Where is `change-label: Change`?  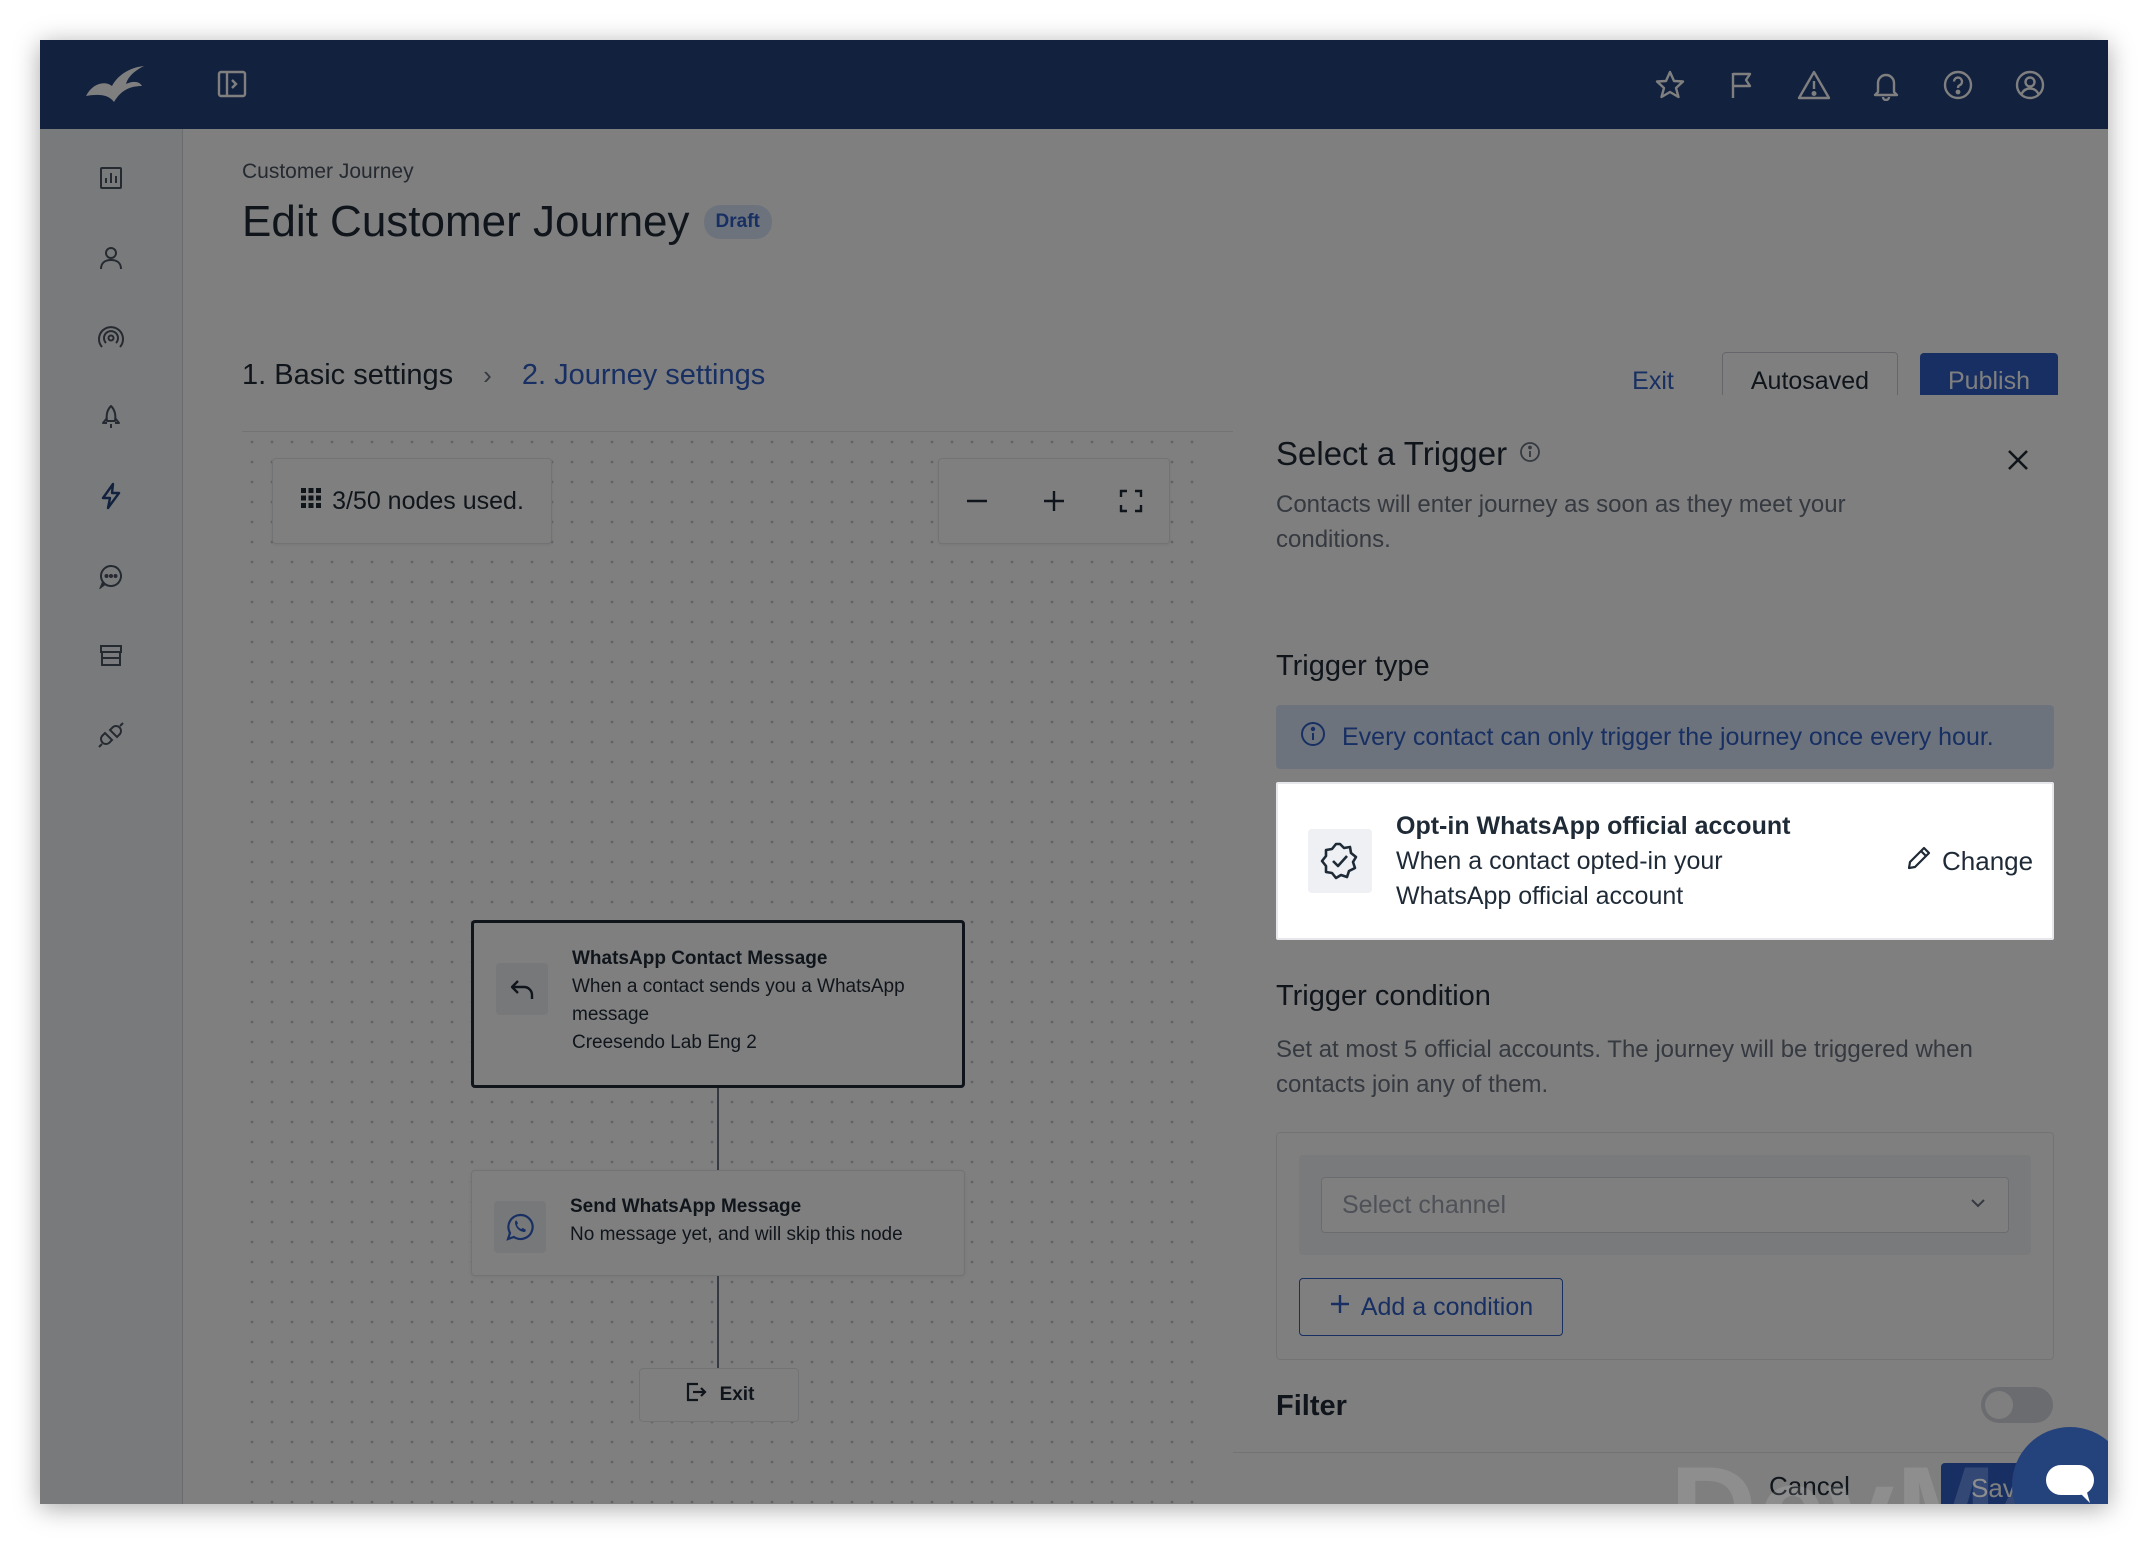
change-label: Change is located at coordinates (1988, 860).